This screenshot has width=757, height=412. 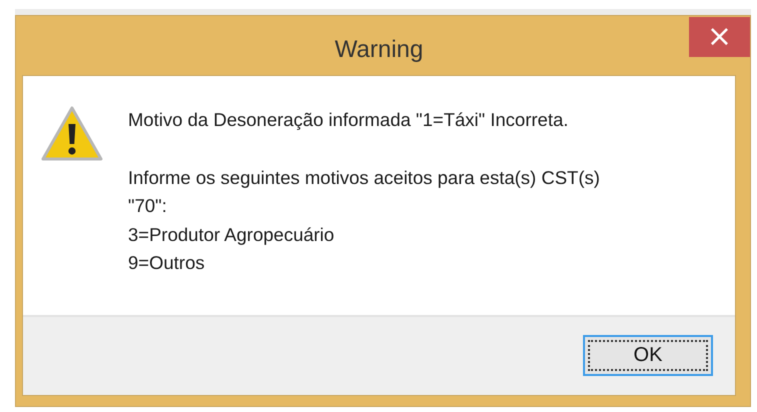 What do you see at coordinates (719, 37) in the screenshot?
I see `close-button: ×` at bounding box center [719, 37].